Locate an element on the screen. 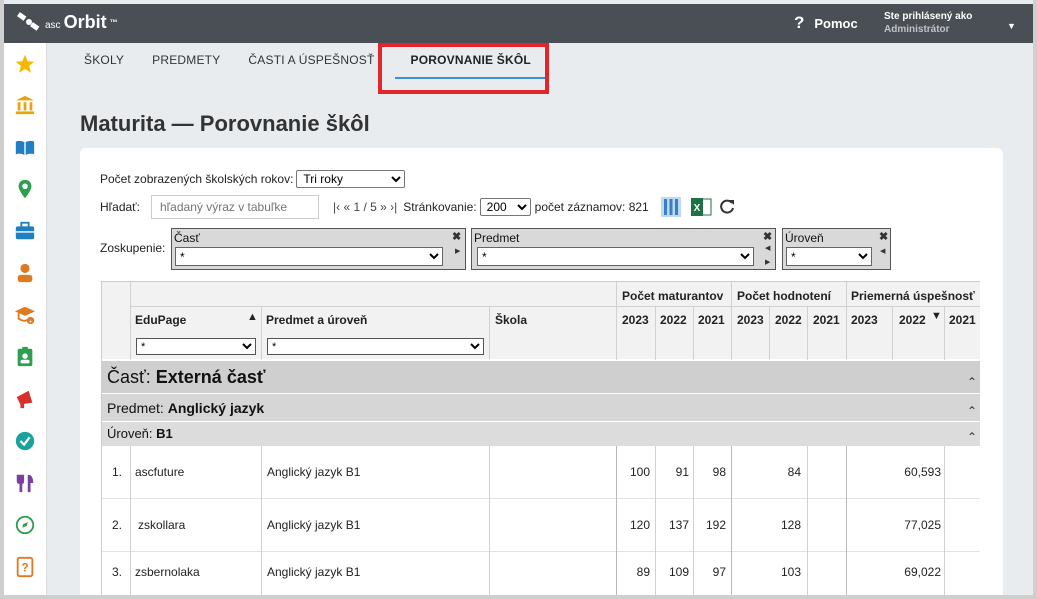  group-row-uroven: Úroveň: B1 ⌃ is located at coordinates (541, 434).